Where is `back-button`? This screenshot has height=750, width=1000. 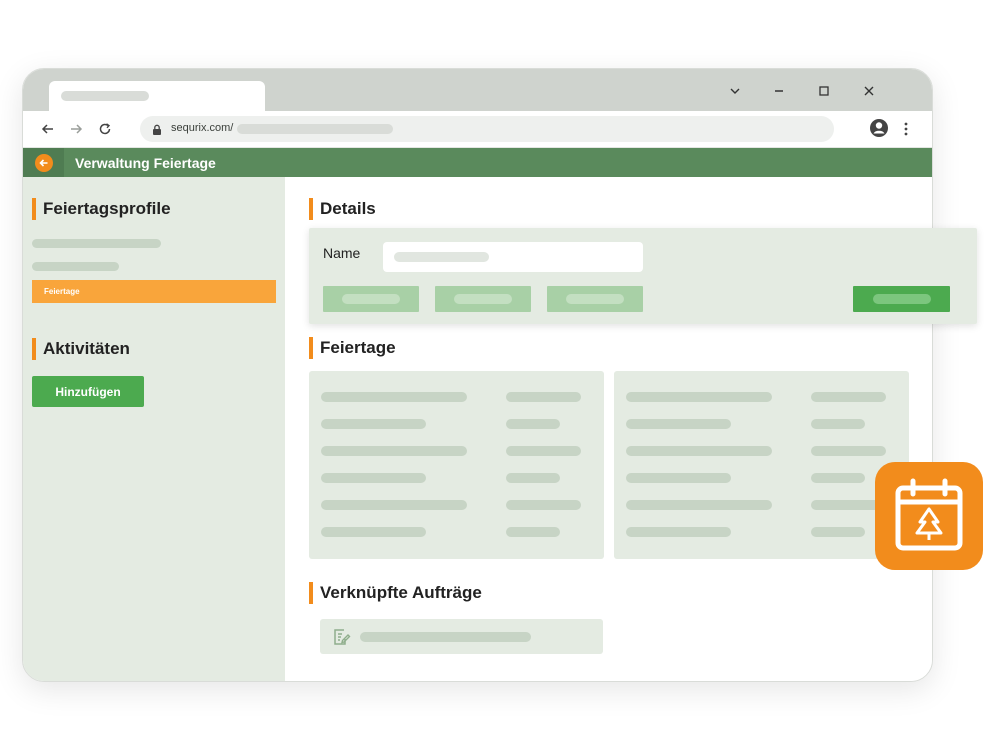
back-button is located at coordinates (43, 162).